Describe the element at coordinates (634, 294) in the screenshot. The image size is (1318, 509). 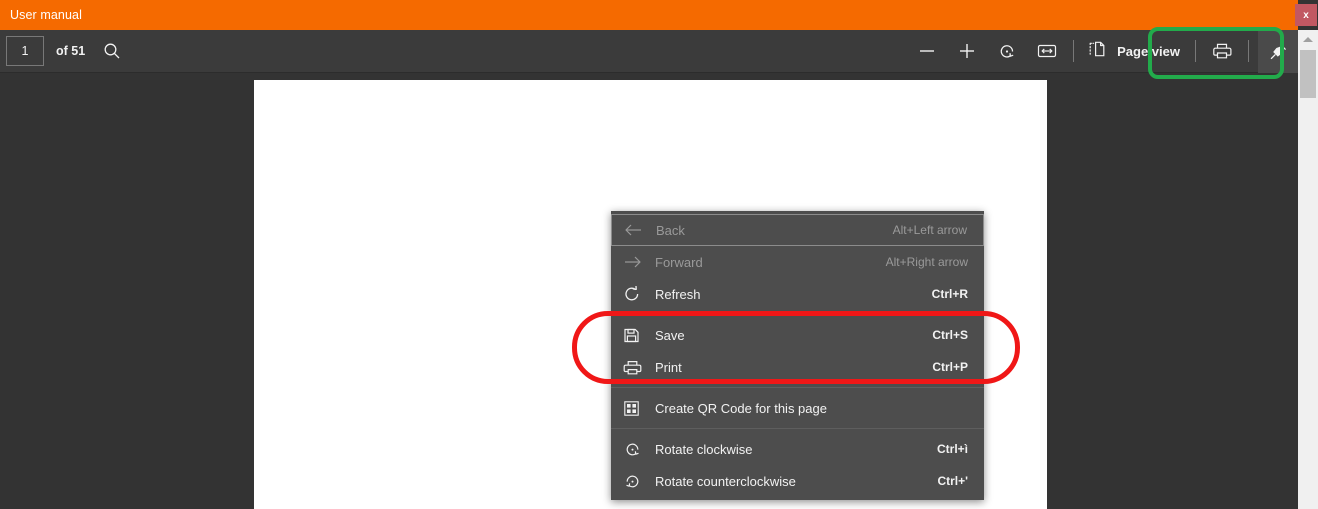
I see `refresh-icon` at that location.